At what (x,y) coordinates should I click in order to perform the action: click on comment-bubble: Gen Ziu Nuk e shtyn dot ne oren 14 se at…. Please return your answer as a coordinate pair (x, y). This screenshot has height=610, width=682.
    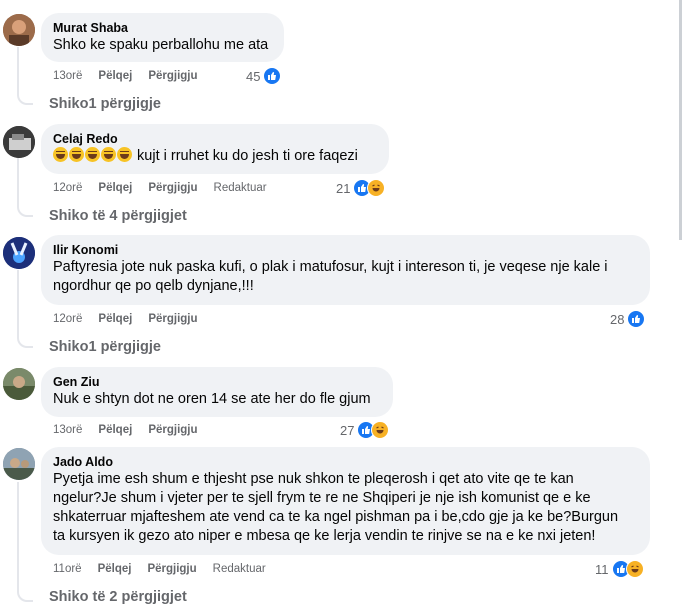
    Looking at the image, I should click on (217, 392).